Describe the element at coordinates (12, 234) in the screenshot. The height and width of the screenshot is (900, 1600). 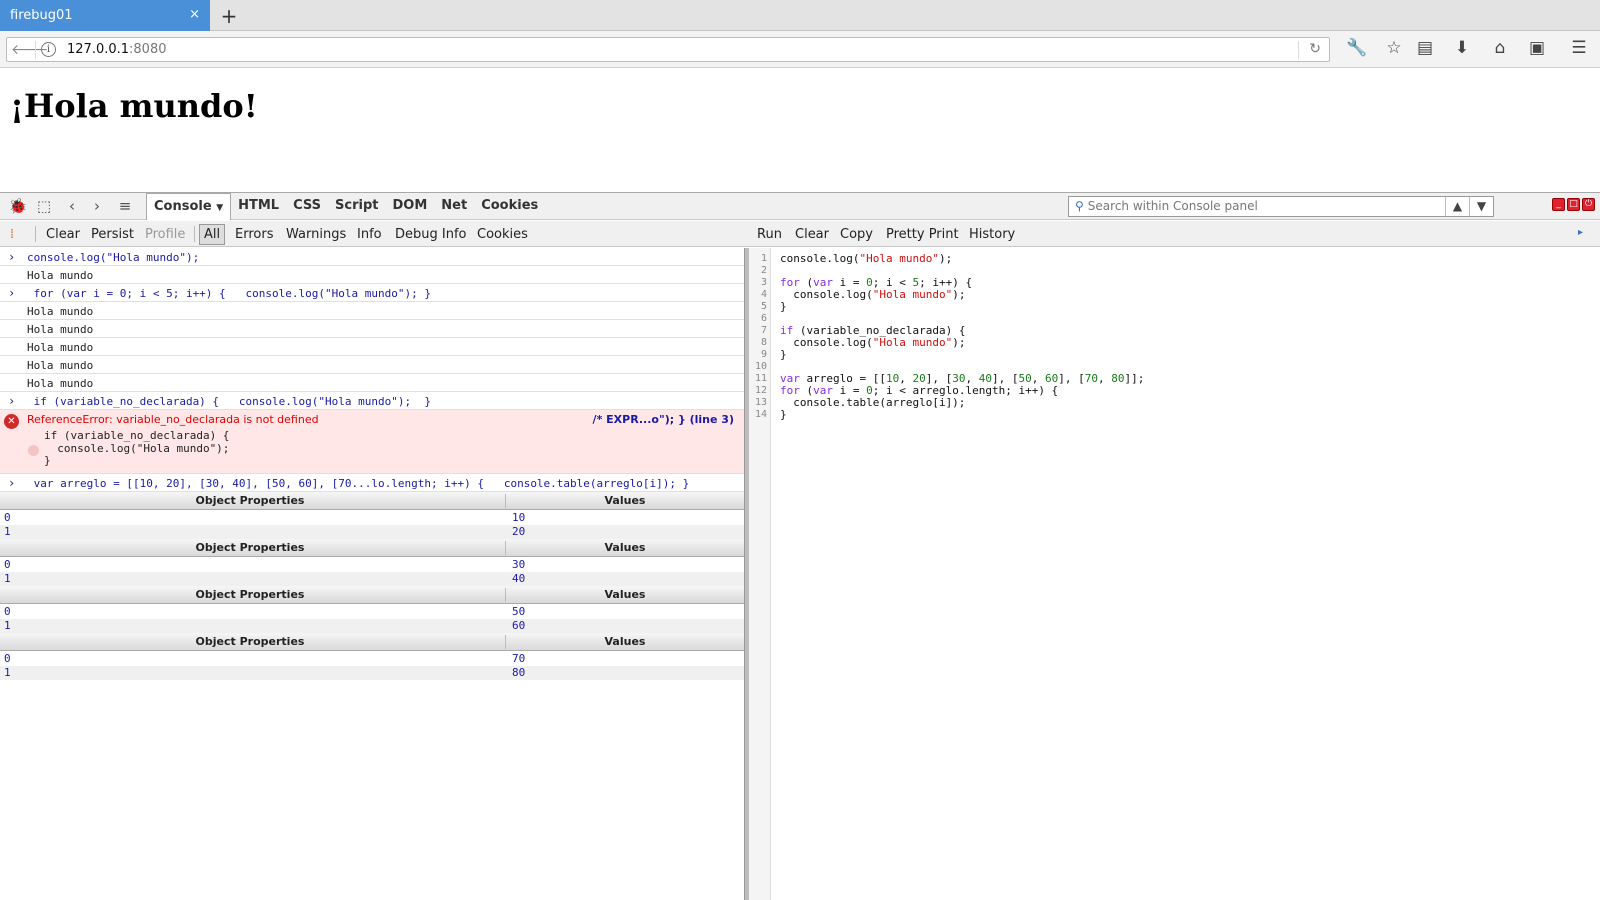
I see `console-options-icon: ⁞` at that location.